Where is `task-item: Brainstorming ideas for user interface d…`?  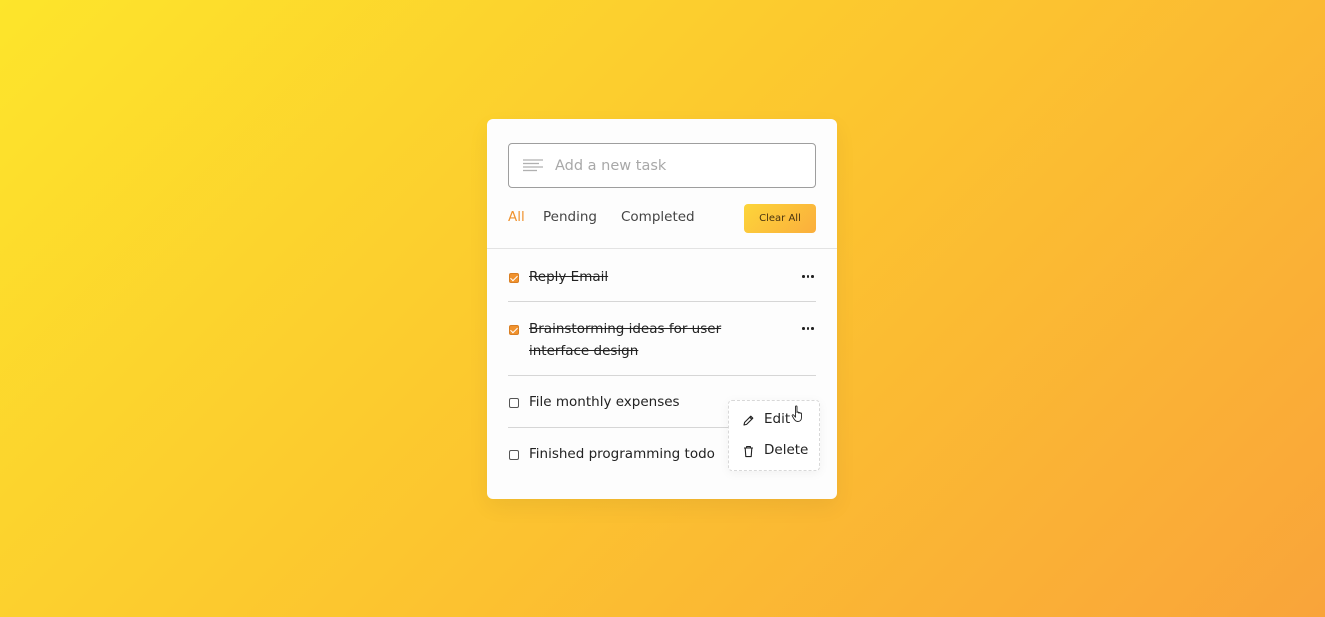
task-item: Brainstorming ideas for user interface d… is located at coordinates (662, 346).